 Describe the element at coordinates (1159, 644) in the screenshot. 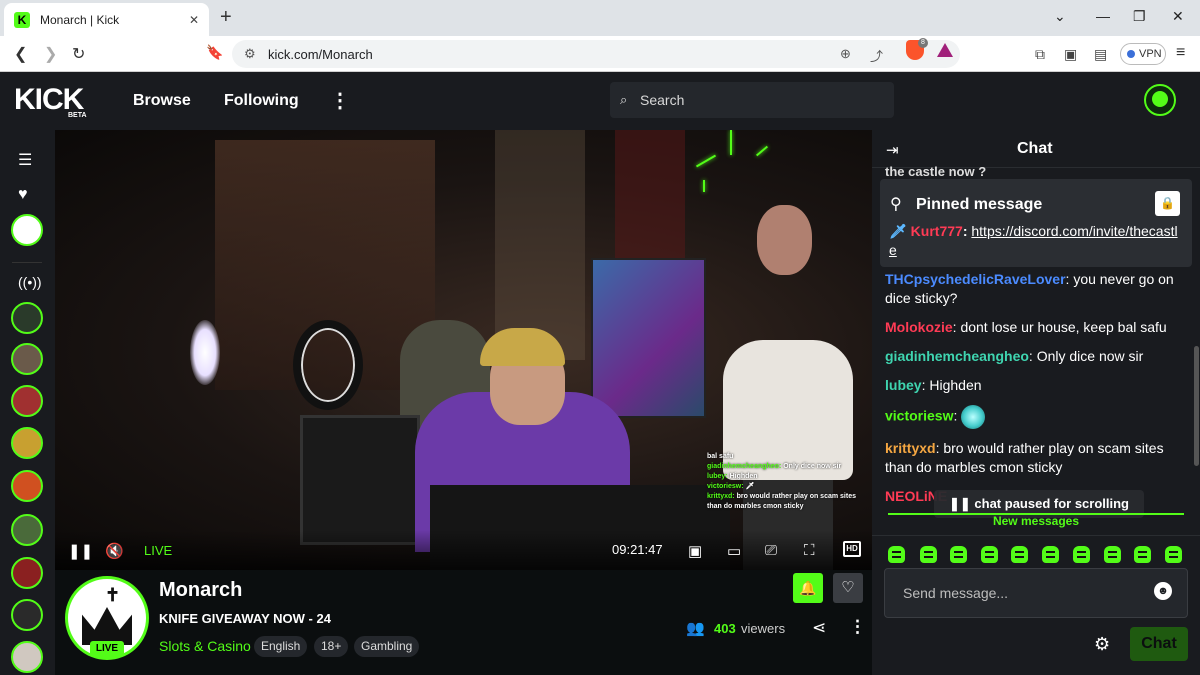

I see `send-chat-button: Chat` at that location.